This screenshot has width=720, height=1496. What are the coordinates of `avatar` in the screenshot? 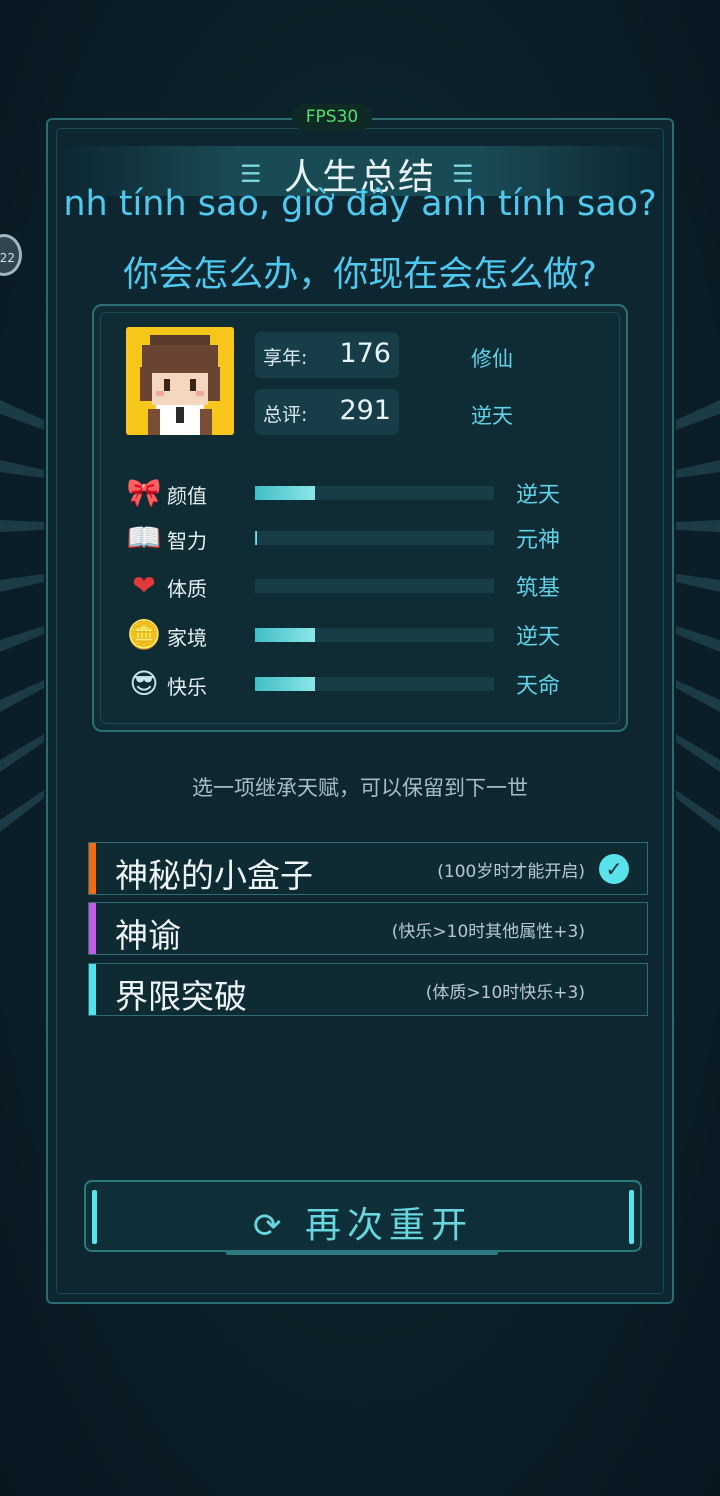 It's located at (180, 381).